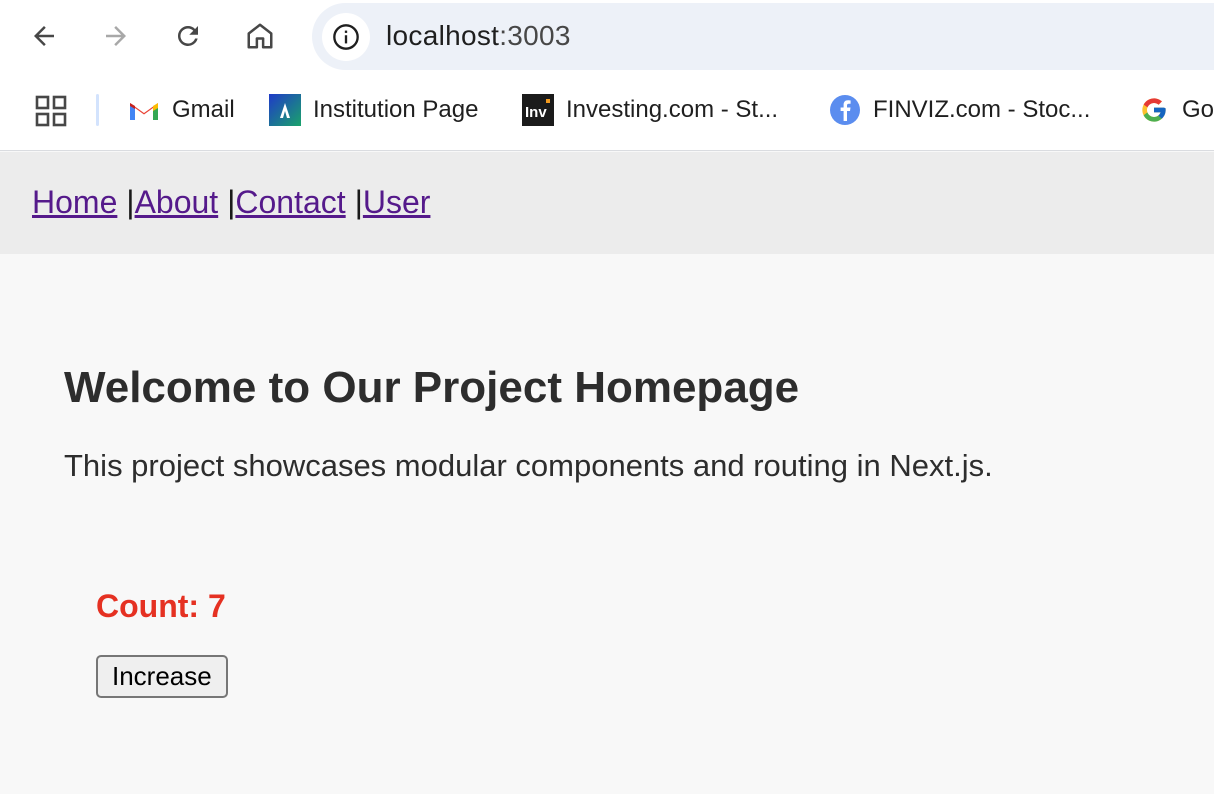  I want to click on svg-text: Inv, so click(536, 112).